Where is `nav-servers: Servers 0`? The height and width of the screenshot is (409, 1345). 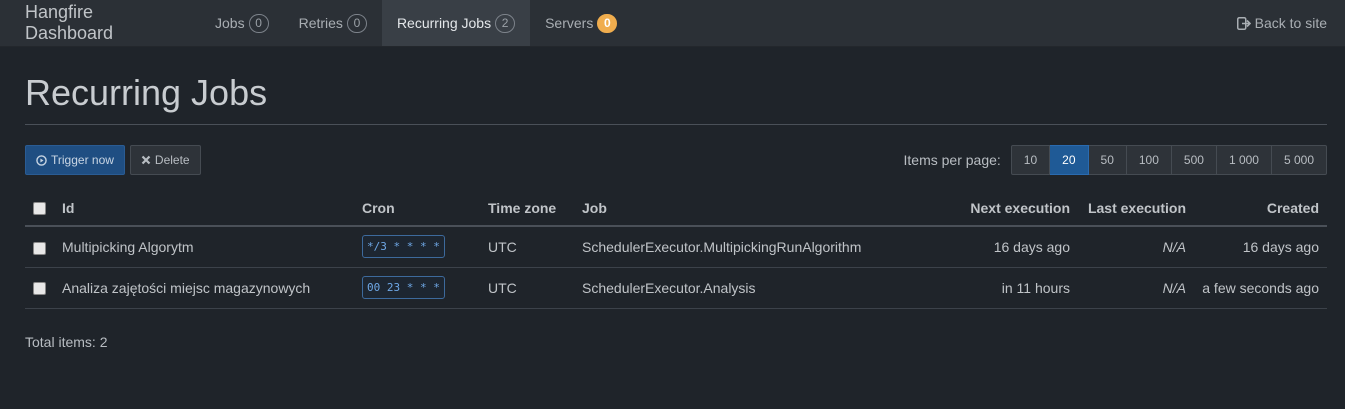
nav-servers: Servers 0 is located at coordinates (581, 23).